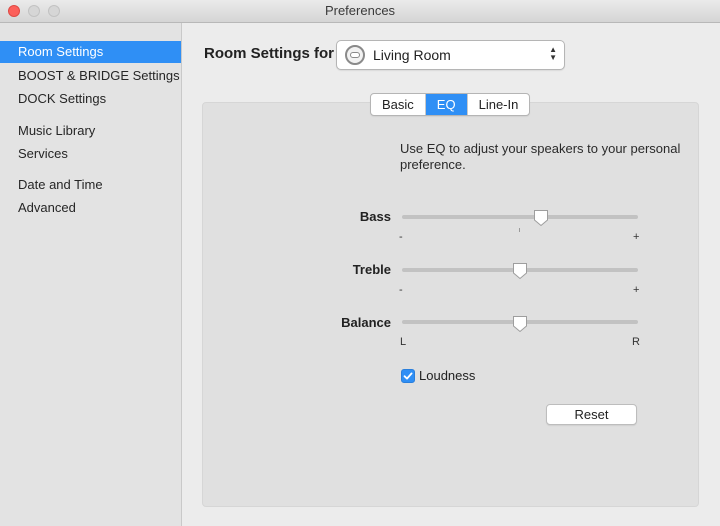 This screenshot has width=720, height=526. Describe the element at coordinates (636, 342) in the screenshot. I see `balance-max-label: R` at that location.